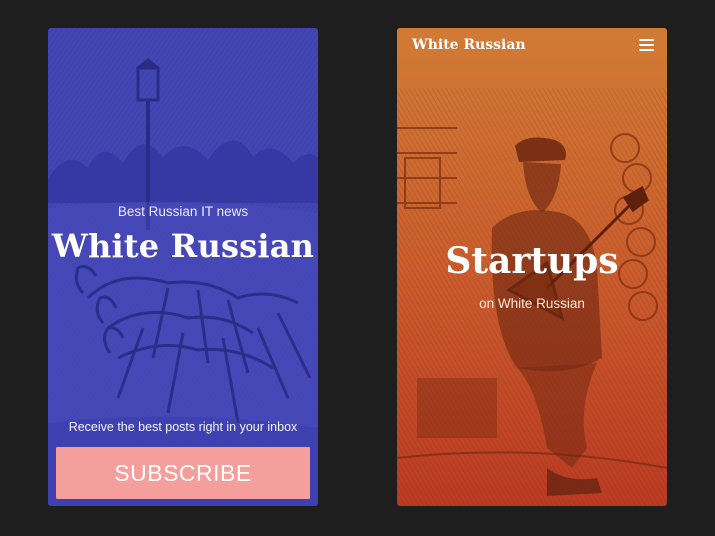  Describe the element at coordinates (183, 211) in the screenshot. I see `tagline: Best Russian IT news` at that location.